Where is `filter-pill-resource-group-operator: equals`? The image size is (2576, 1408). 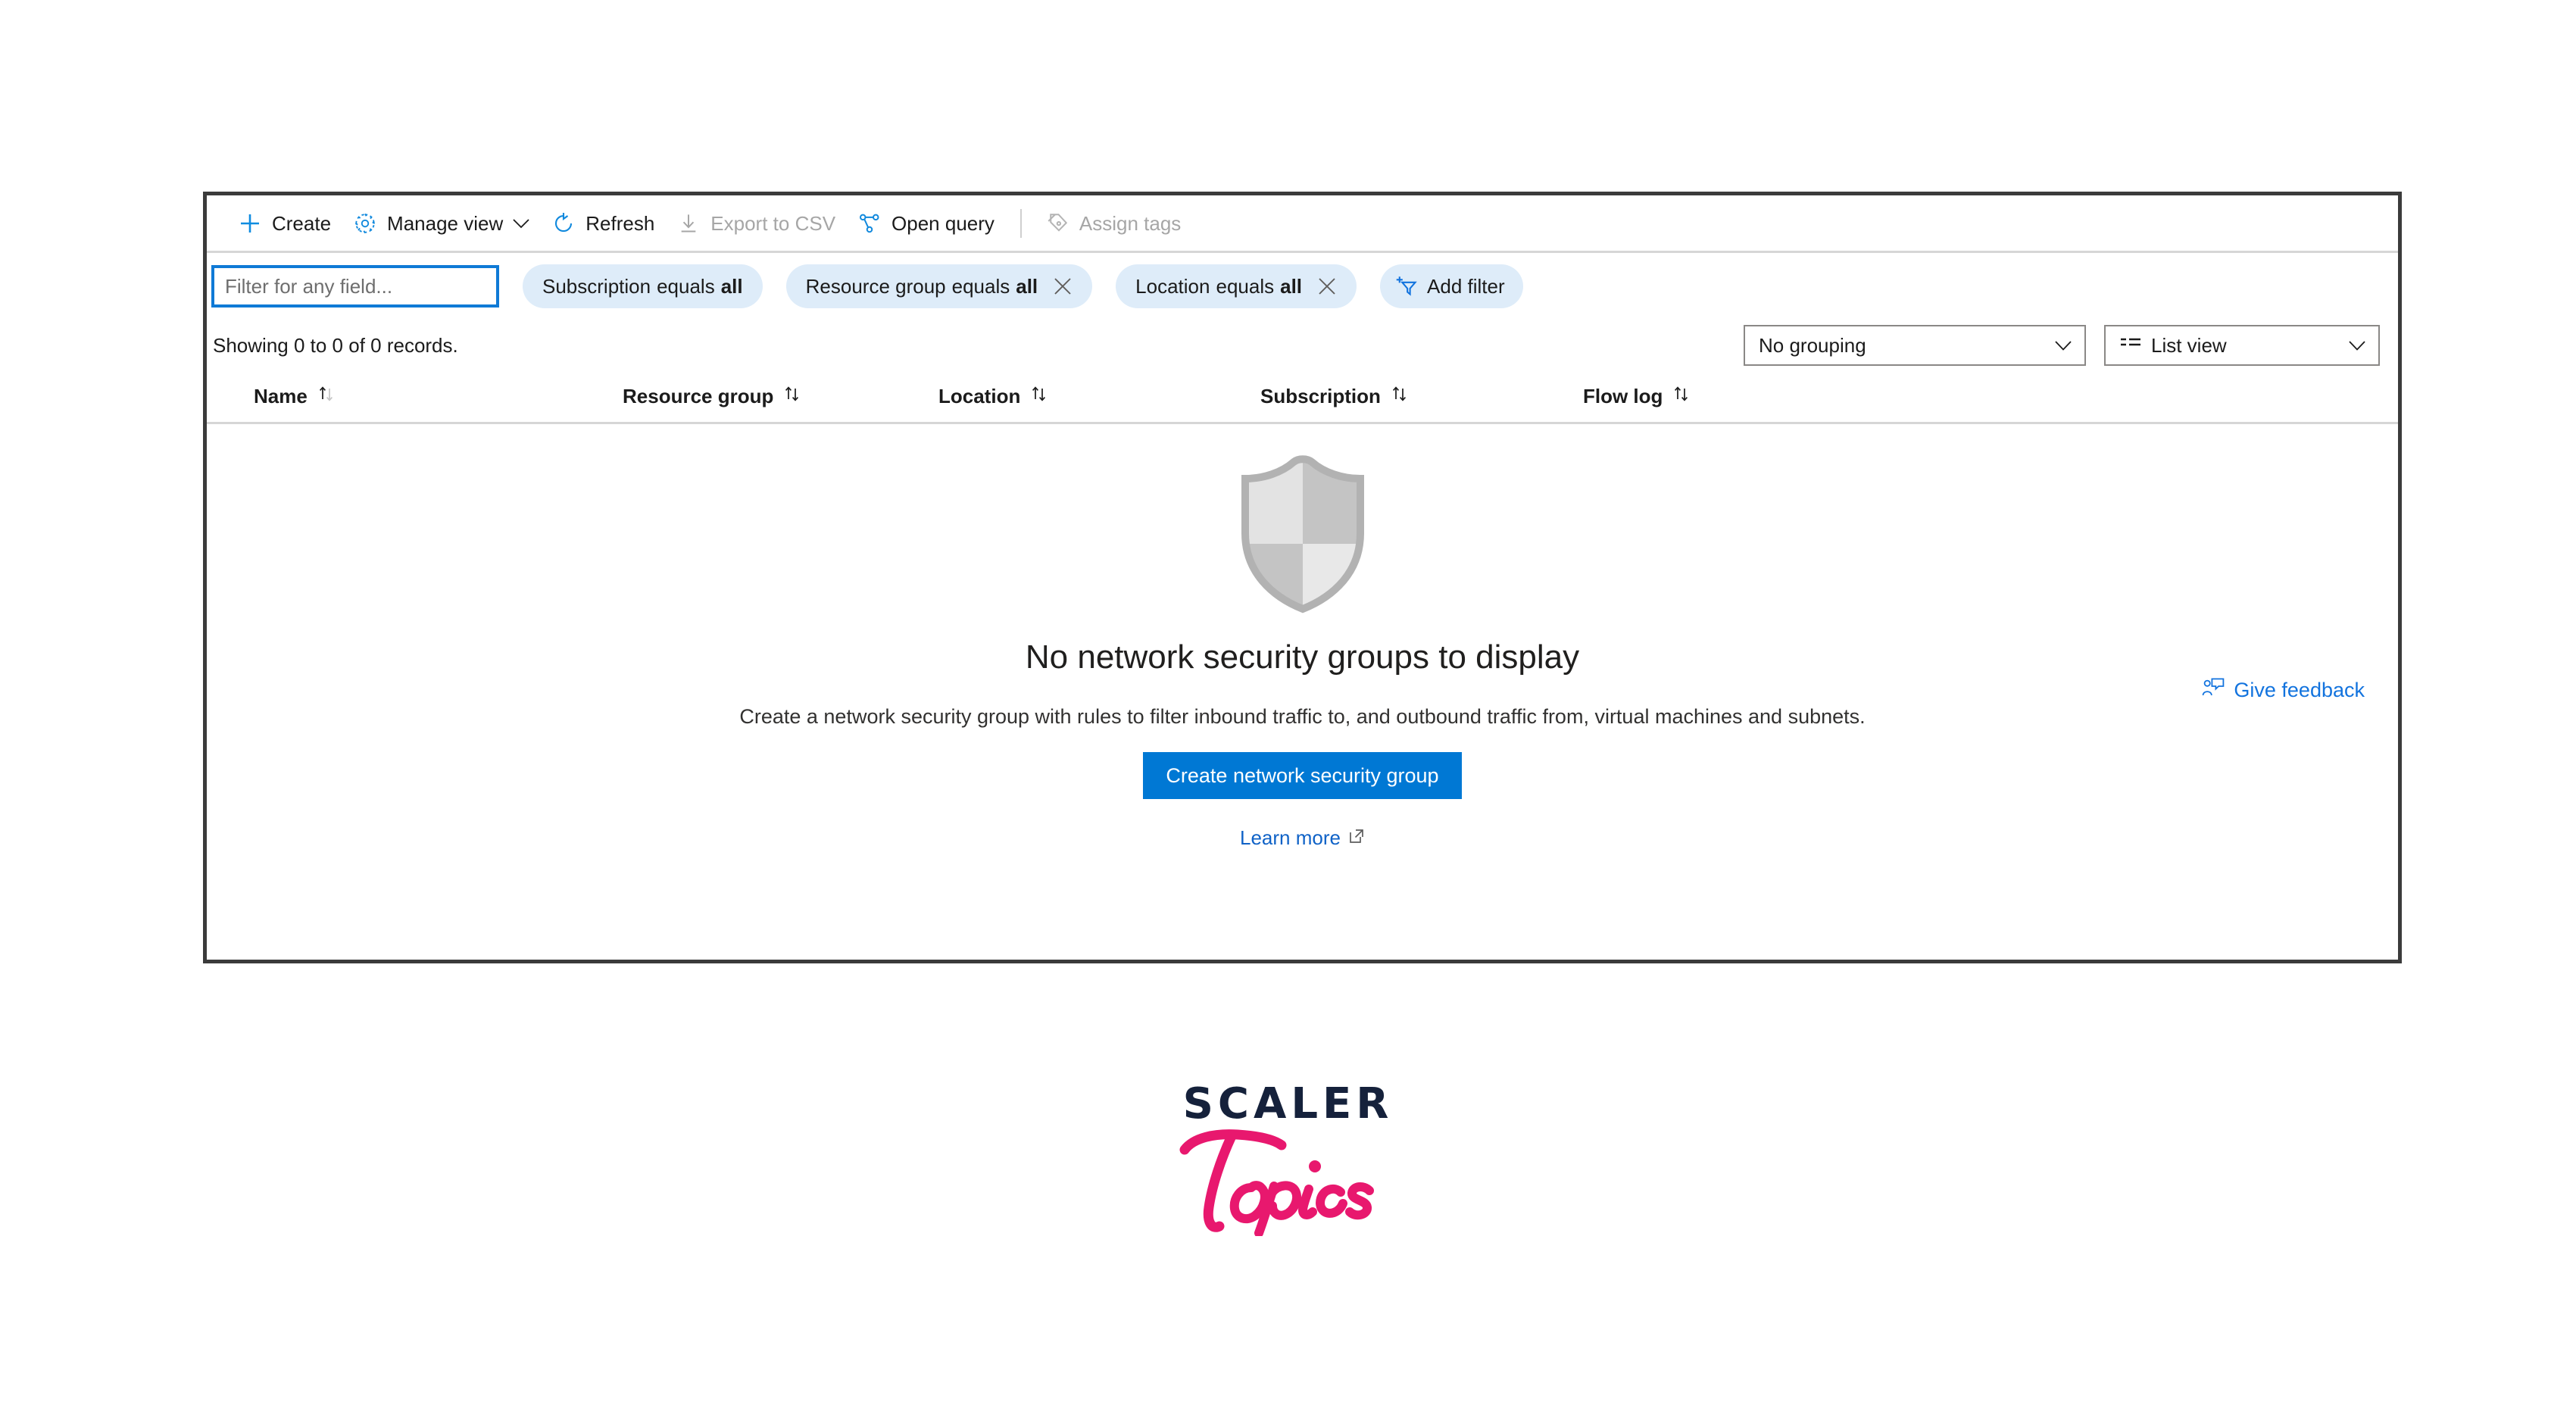 filter-pill-resource-group-operator: equals is located at coordinates (981, 286).